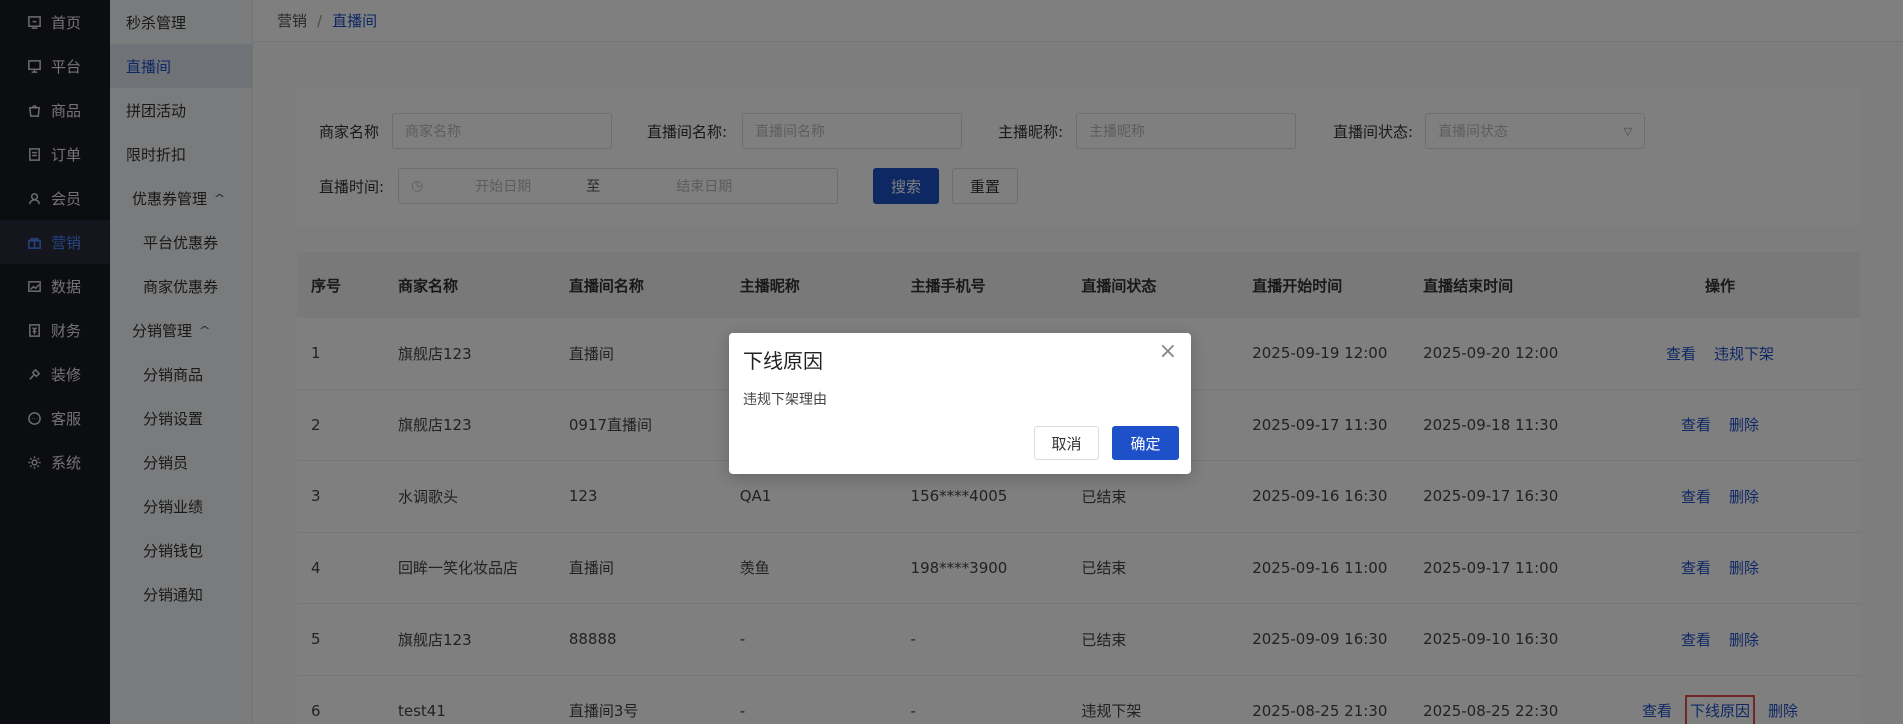 The image size is (1903, 724). Describe the element at coordinates (783, 361) in the screenshot. I see `dialog-title: 下线原因` at that location.